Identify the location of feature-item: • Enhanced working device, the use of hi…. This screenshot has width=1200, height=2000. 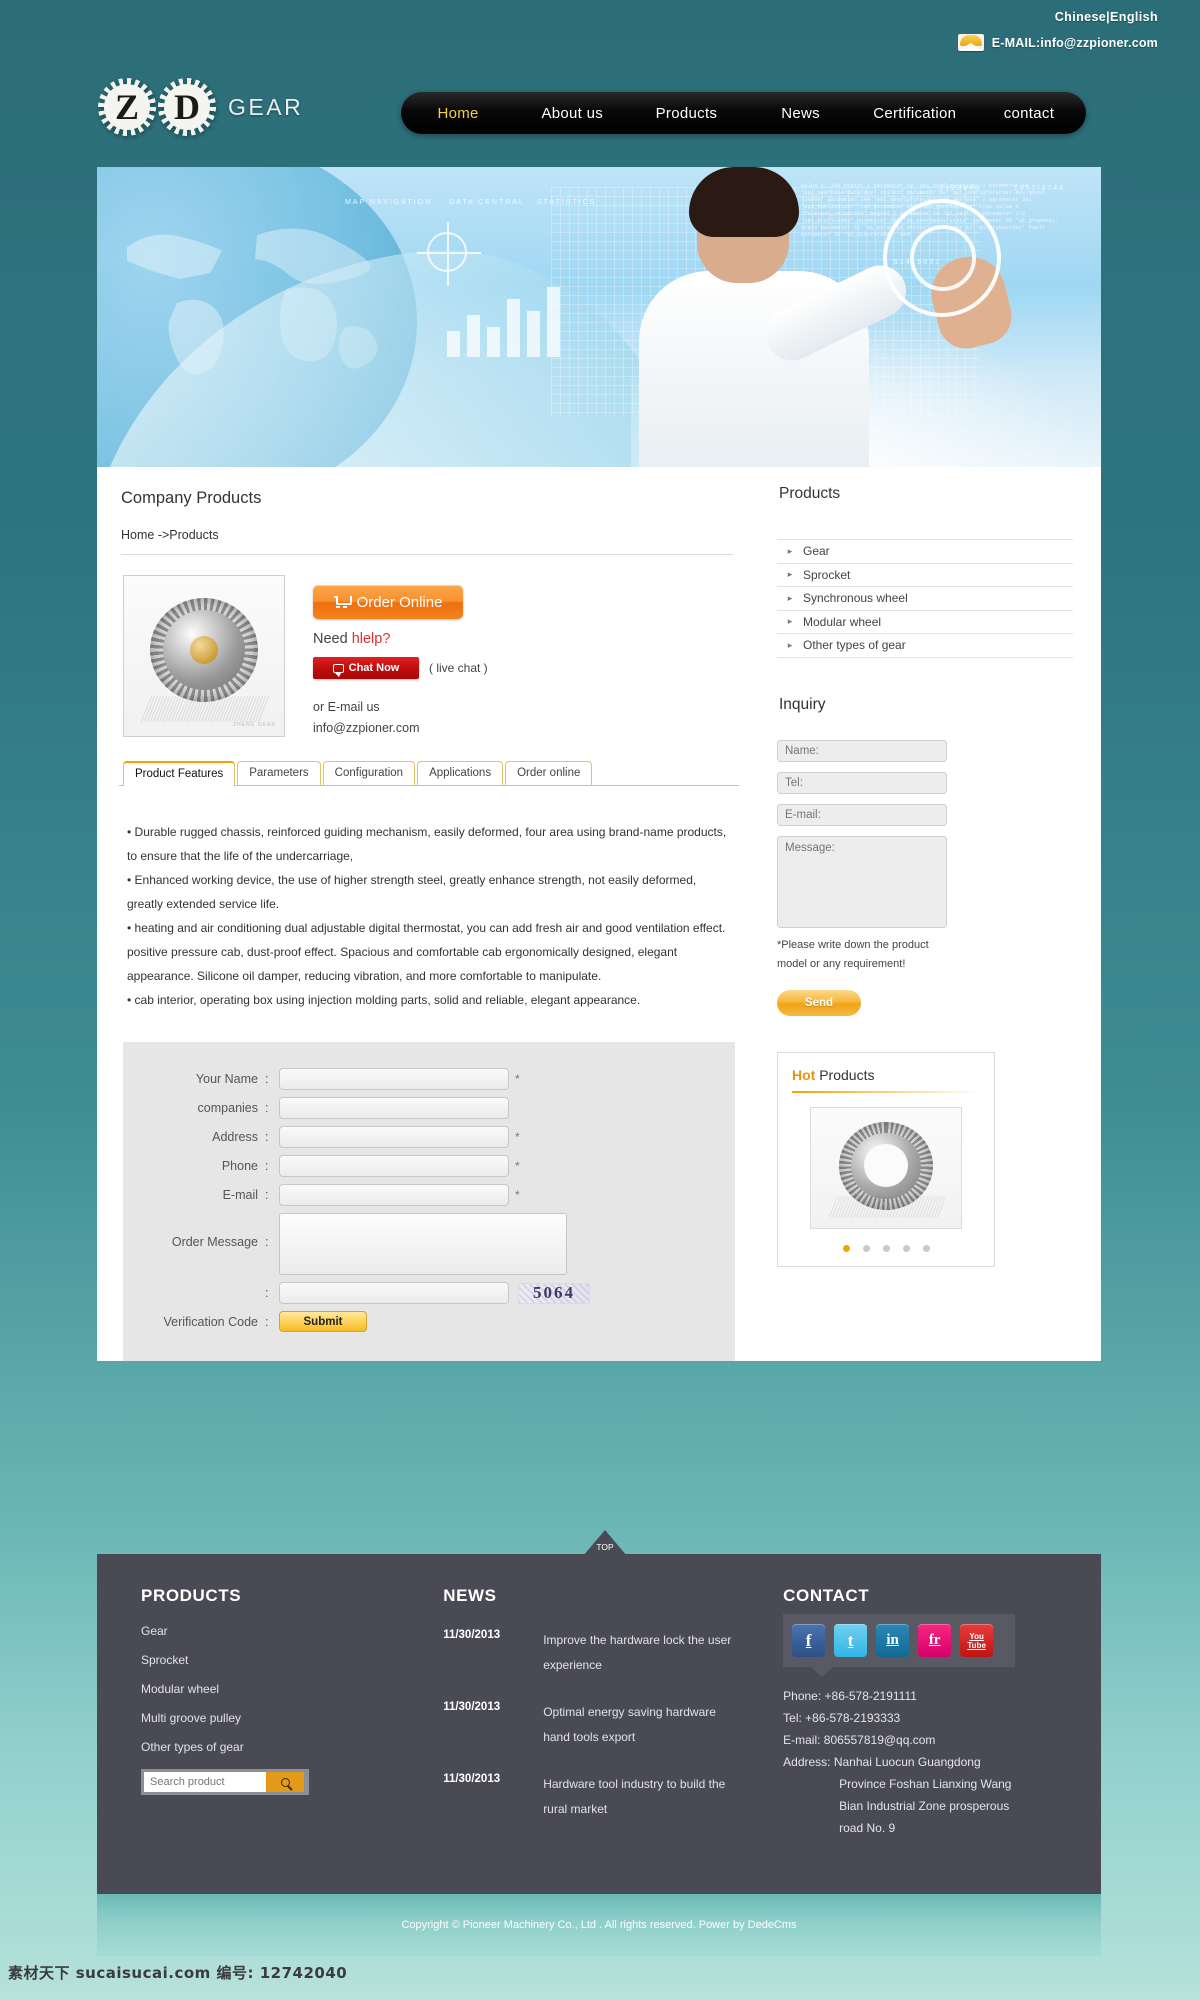
(412, 892).